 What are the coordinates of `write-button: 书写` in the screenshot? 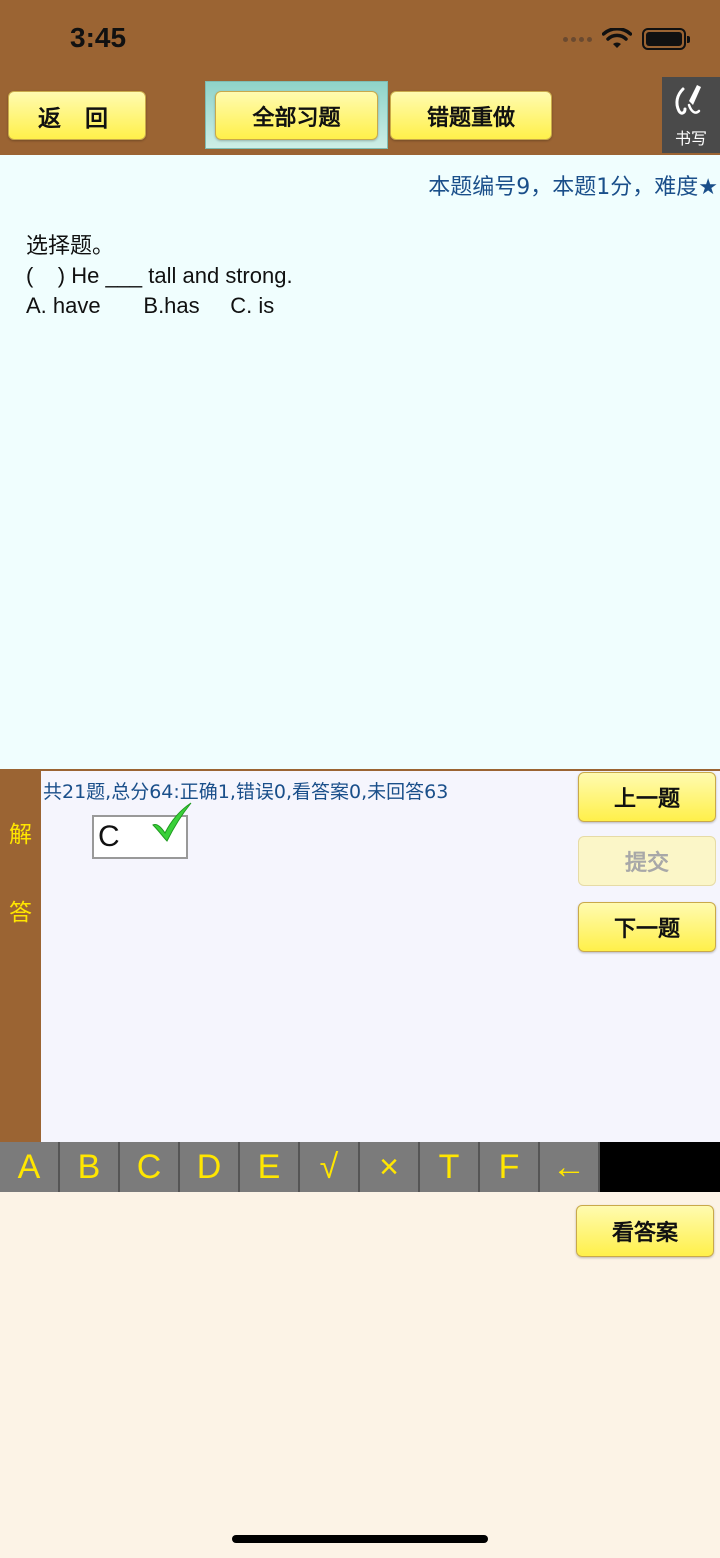 It's located at (691, 115).